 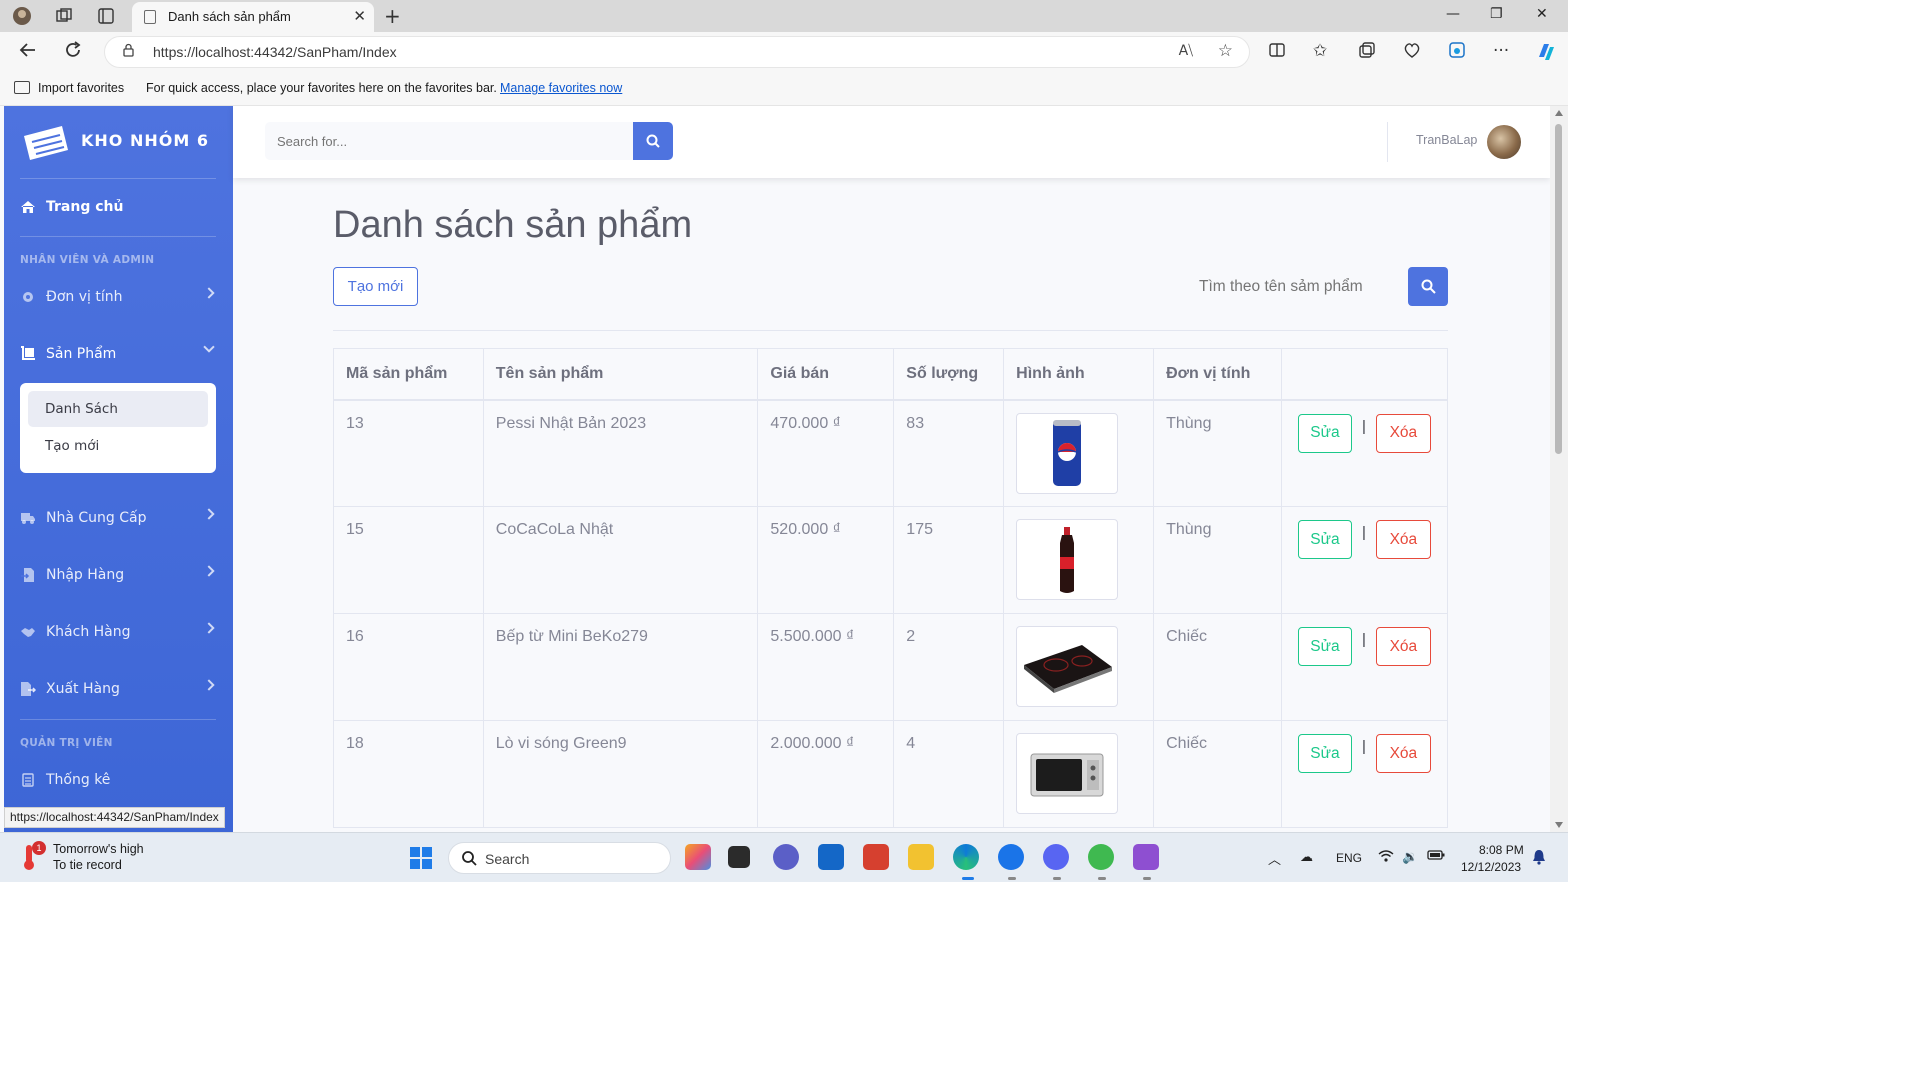 What do you see at coordinates (253, 17) in the screenshot?
I see `tab-active: Danh sách sản phẩm ✕` at bounding box center [253, 17].